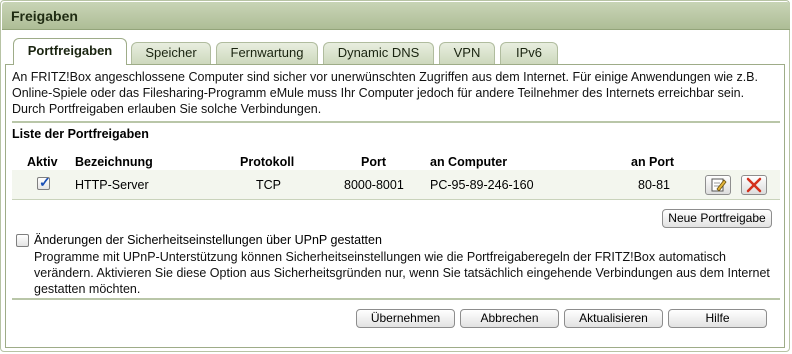  I want to click on tab-fernwartung: Fernwartung, so click(267, 53).